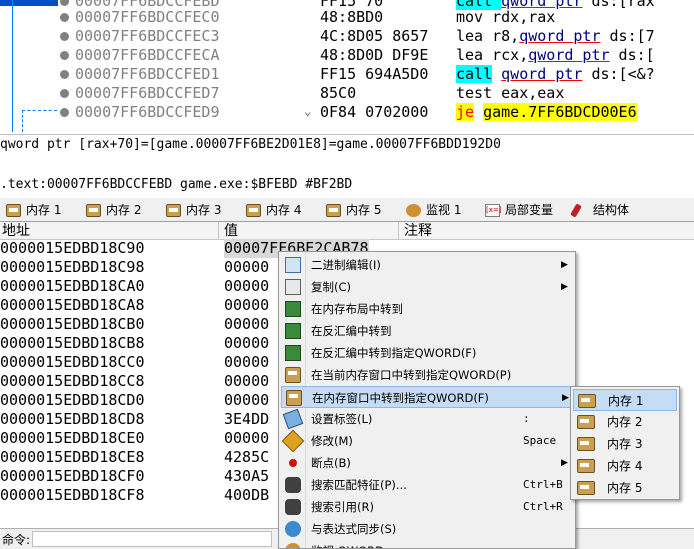 The image size is (694, 549). What do you see at coordinates (427, 529) in the screenshot?
I see `menu-sync-expression: 与表达式同步(S)` at bounding box center [427, 529].